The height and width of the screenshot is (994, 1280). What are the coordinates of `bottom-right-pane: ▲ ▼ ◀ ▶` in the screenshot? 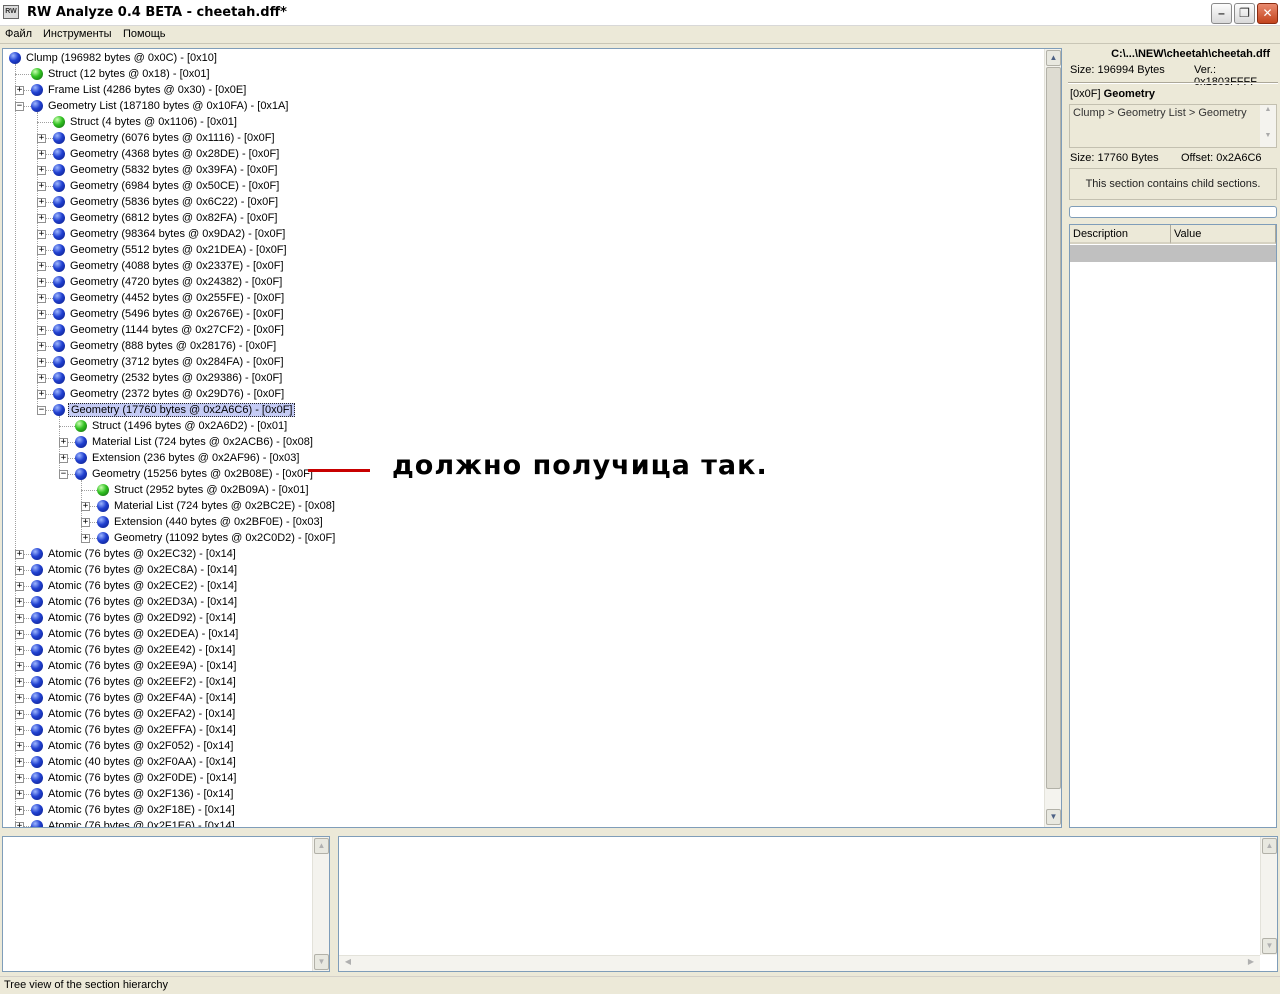 It's located at (808, 904).